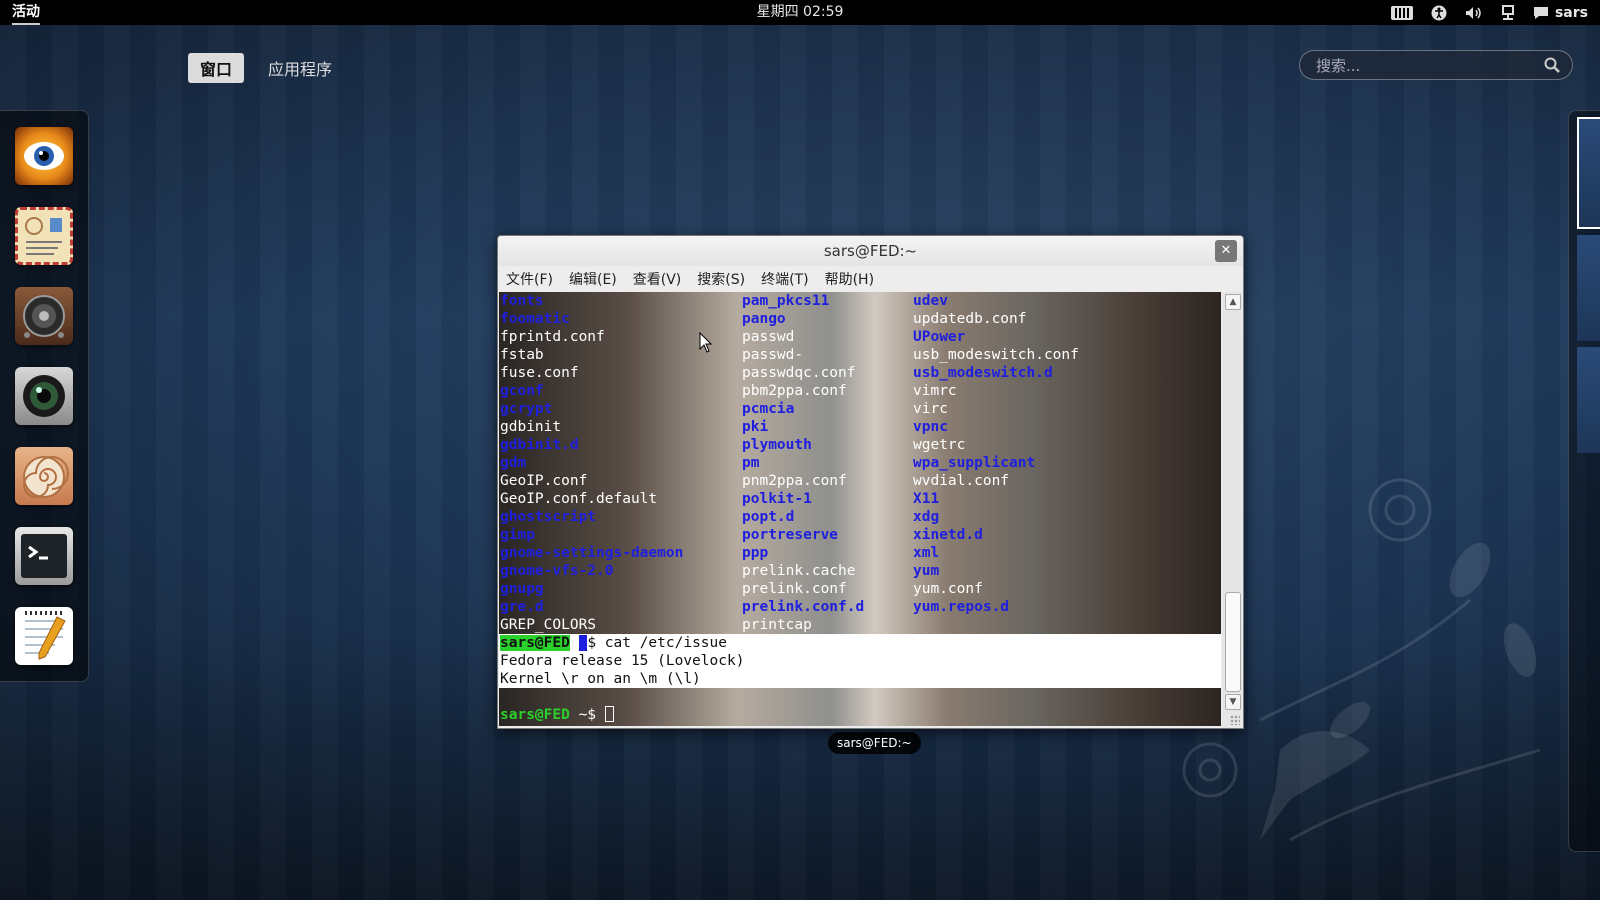 This screenshot has height=900, width=1600. I want to click on file-entry: pbm2ppa.conf, so click(794, 391).